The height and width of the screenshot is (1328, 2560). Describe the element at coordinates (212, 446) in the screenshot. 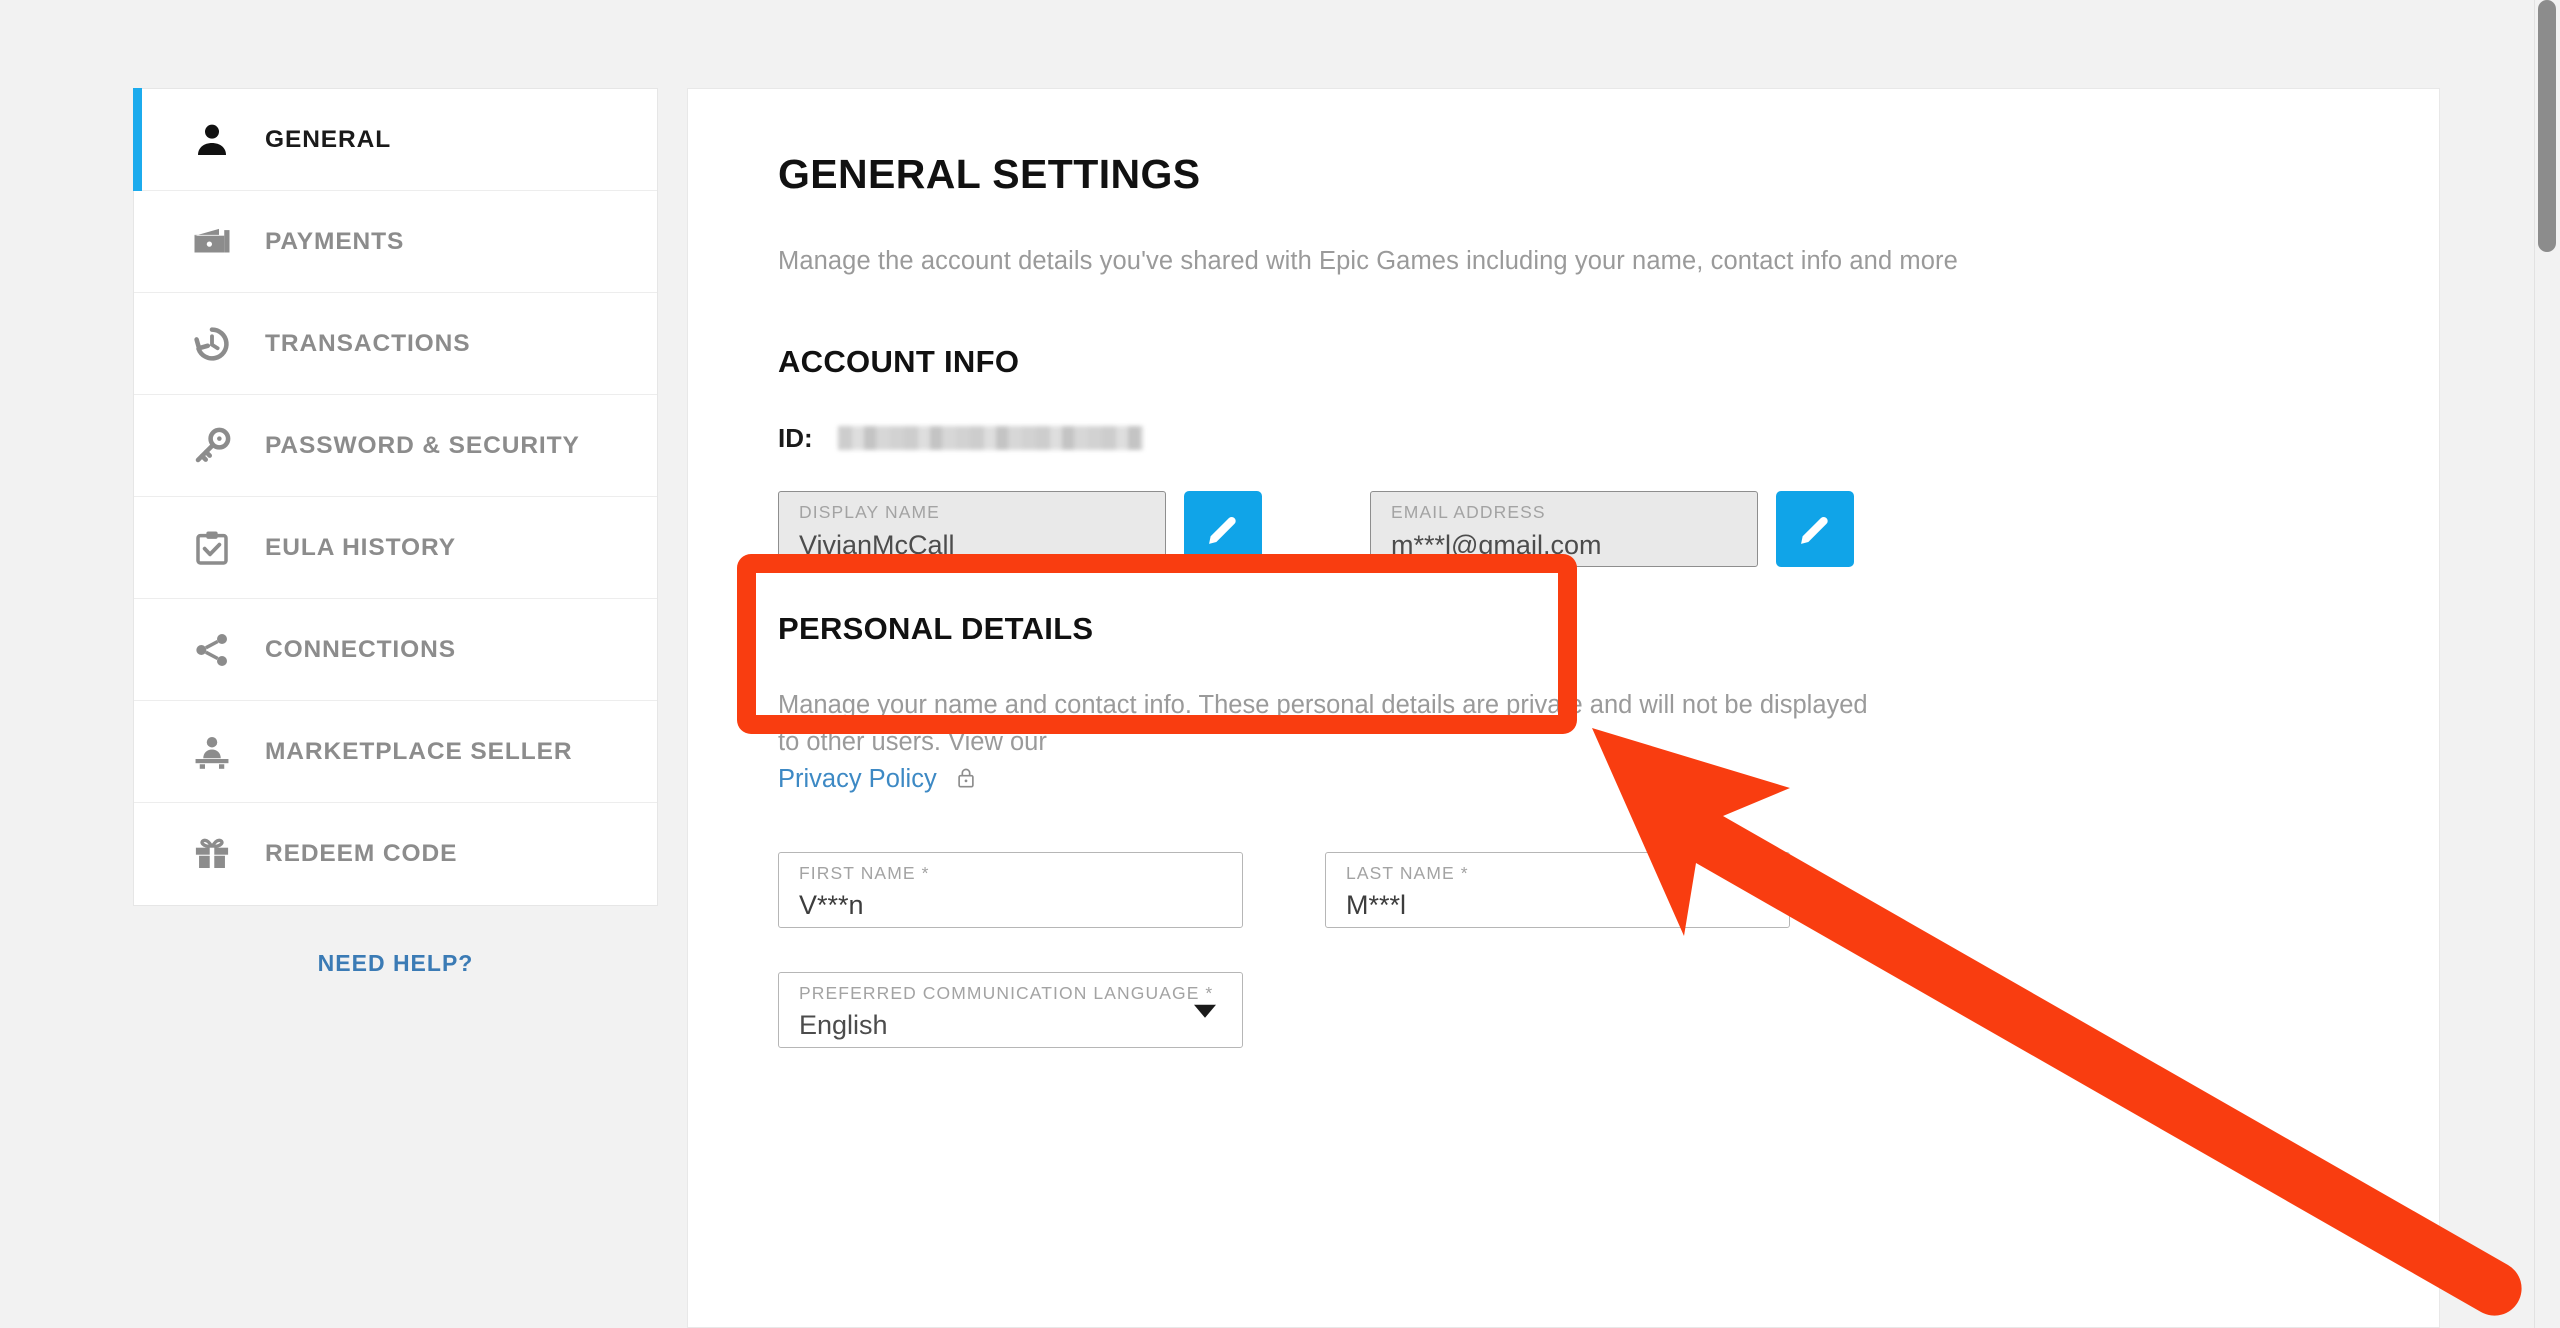

I see `key-icon` at that location.